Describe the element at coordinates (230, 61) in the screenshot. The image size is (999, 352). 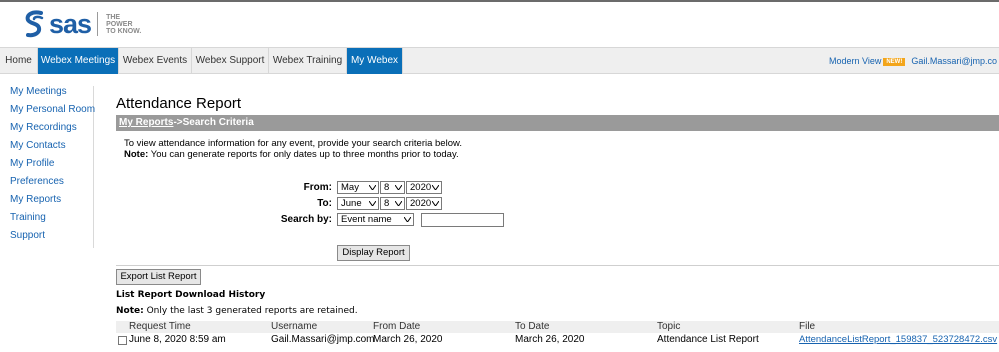
I see `tab-webex-support: Webex Support` at that location.